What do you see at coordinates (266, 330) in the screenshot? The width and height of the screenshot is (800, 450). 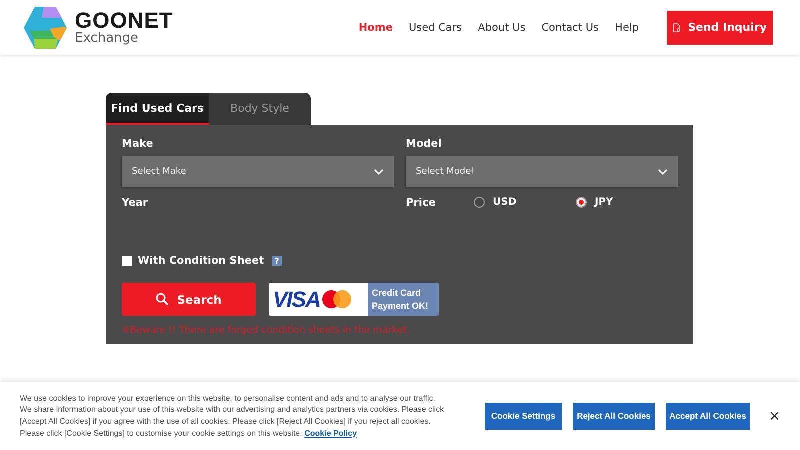 I see `warning-text: ※Beware !! There are forged condition sheets in the market.` at bounding box center [266, 330].